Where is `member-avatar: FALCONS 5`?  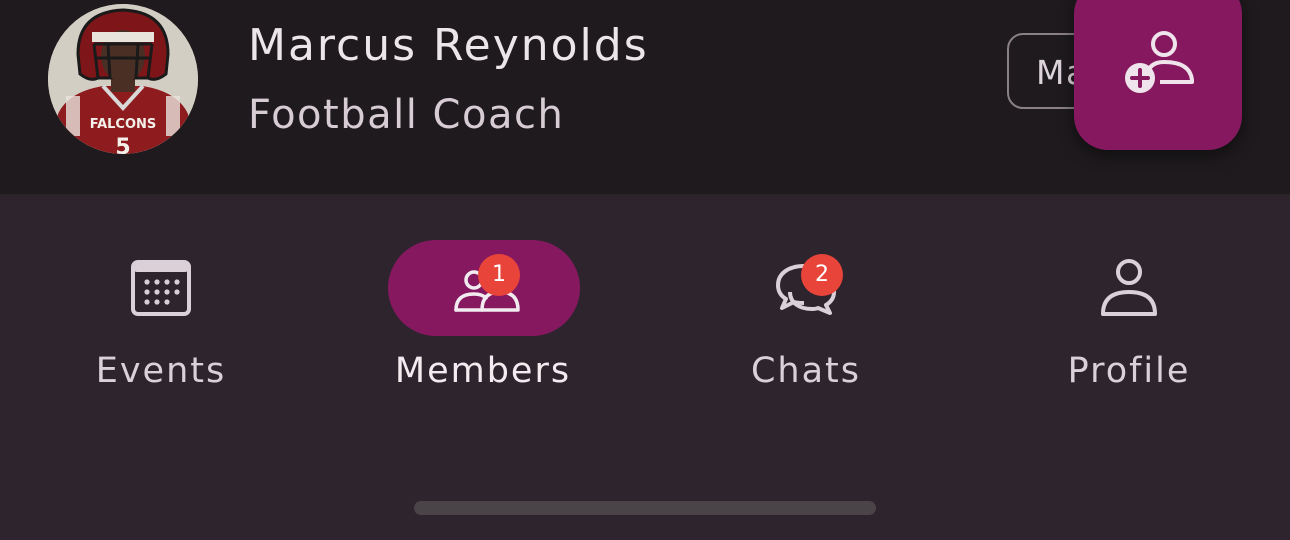 member-avatar: FALCONS 5 is located at coordinates (123, 79).